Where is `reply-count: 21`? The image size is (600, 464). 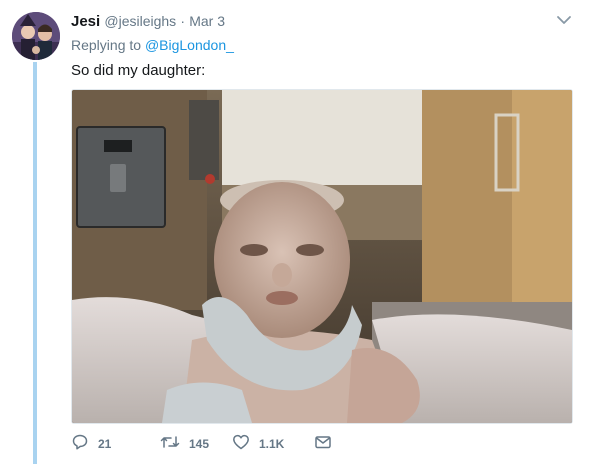 reply-count: 21 is located at coordinates (105, 444).